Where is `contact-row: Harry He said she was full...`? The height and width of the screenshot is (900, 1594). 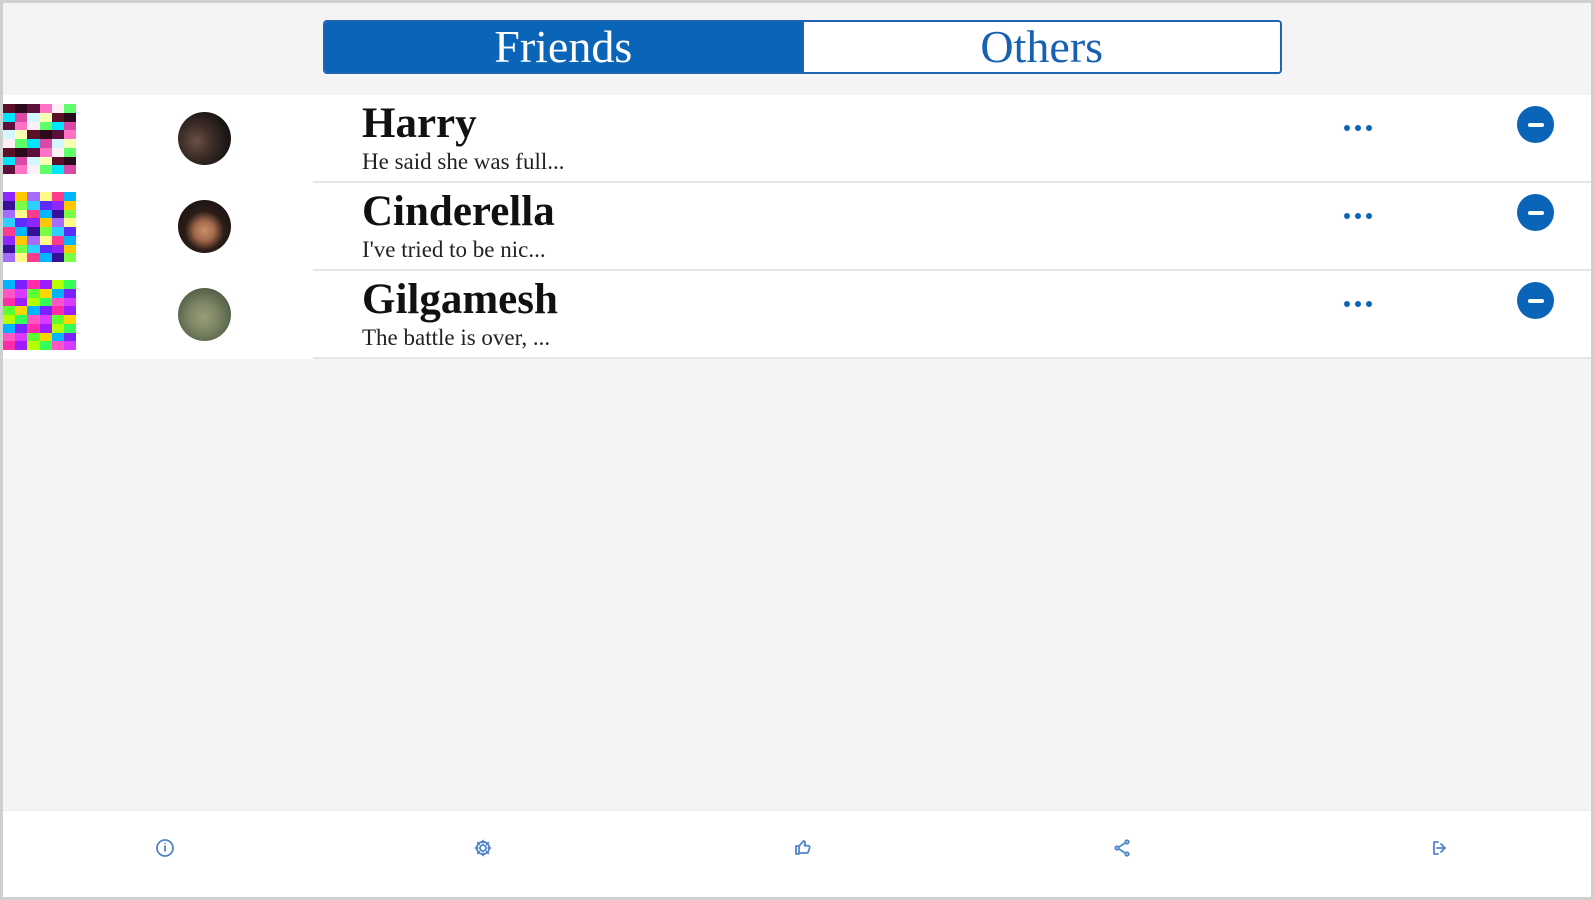
contact-row: Harry He said she was full... is located at coordinates (797, 139).